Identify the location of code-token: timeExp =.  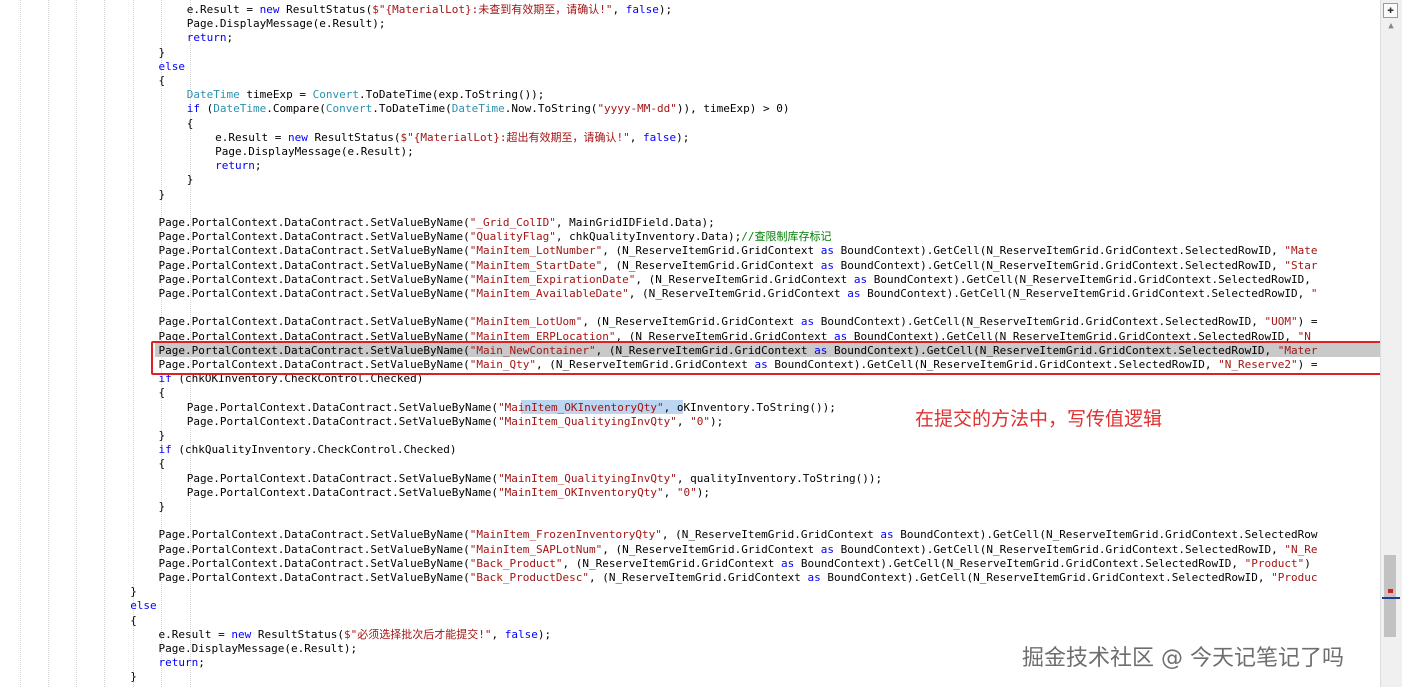
(276, 95).